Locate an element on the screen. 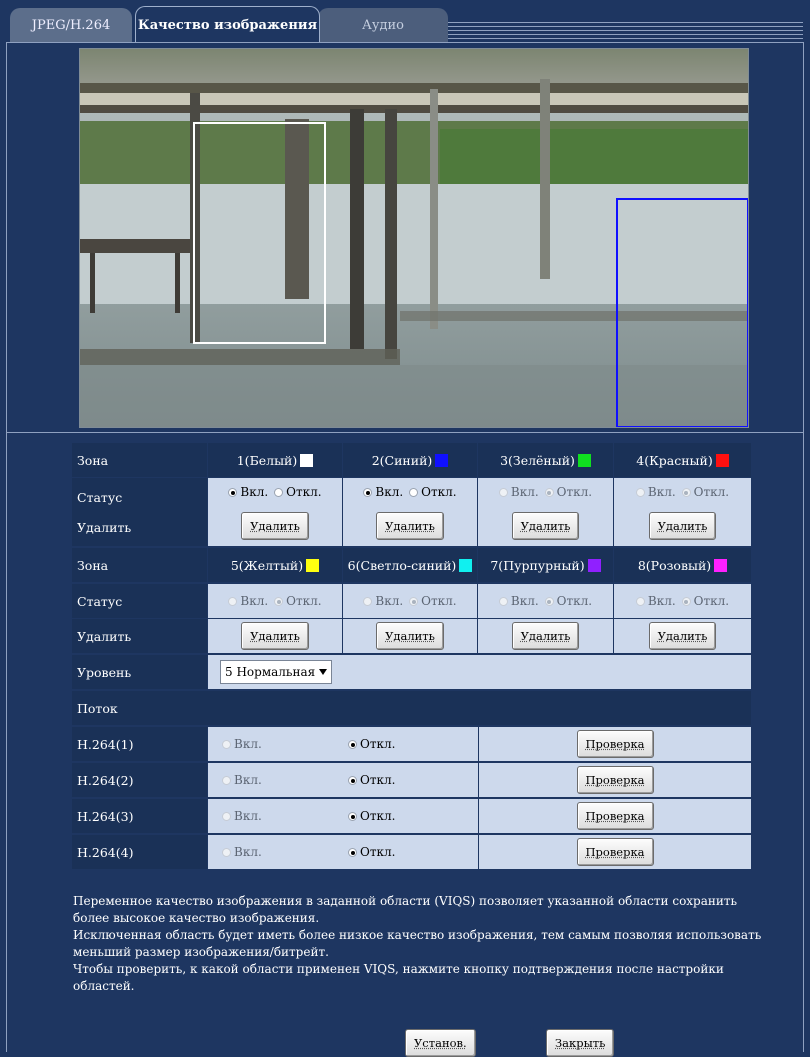  zone-4-off-radio: Откл. is located at coordinates (705, 492).